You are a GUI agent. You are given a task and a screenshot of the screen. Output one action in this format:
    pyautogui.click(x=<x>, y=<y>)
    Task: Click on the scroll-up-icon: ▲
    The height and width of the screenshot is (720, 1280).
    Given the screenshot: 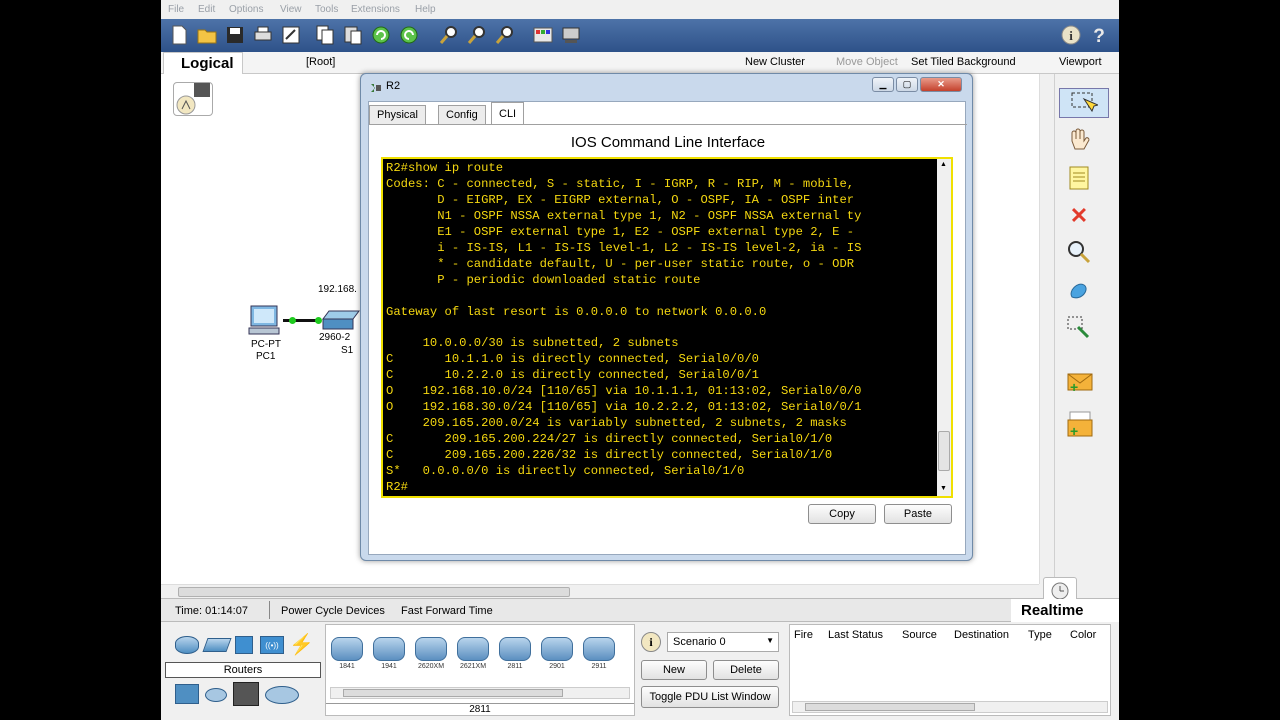 What is the action you would take?
    pyautogui.click(x=943, y=164)
    